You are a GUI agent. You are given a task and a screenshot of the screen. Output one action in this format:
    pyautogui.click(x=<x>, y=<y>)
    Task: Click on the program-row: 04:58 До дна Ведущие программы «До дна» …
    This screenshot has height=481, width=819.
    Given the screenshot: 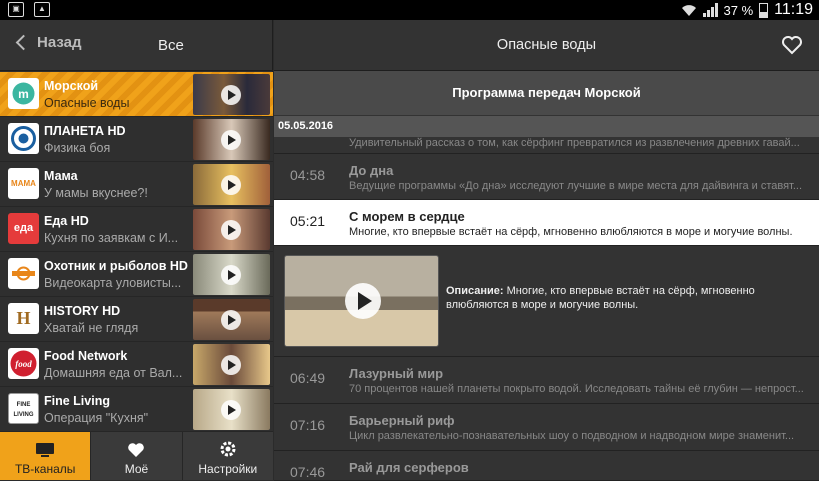 What is the action you would take?
    pyautogui.click(x=546, y=177)
    